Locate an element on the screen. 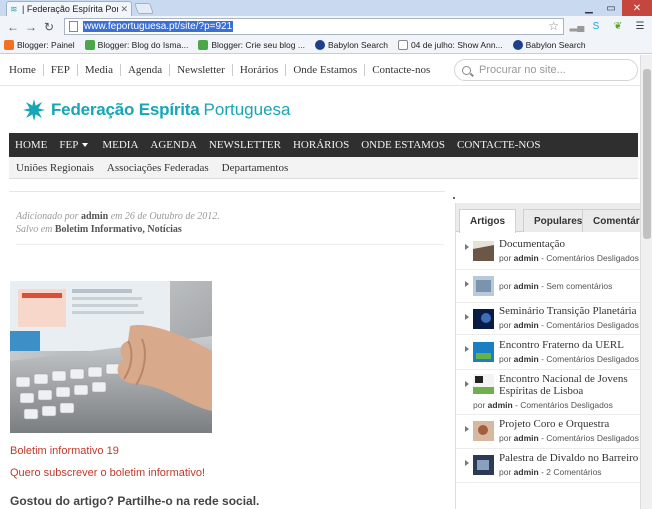  post-categories-link: Boletim Informativo, Notícias is located at coordinates (118, 229).